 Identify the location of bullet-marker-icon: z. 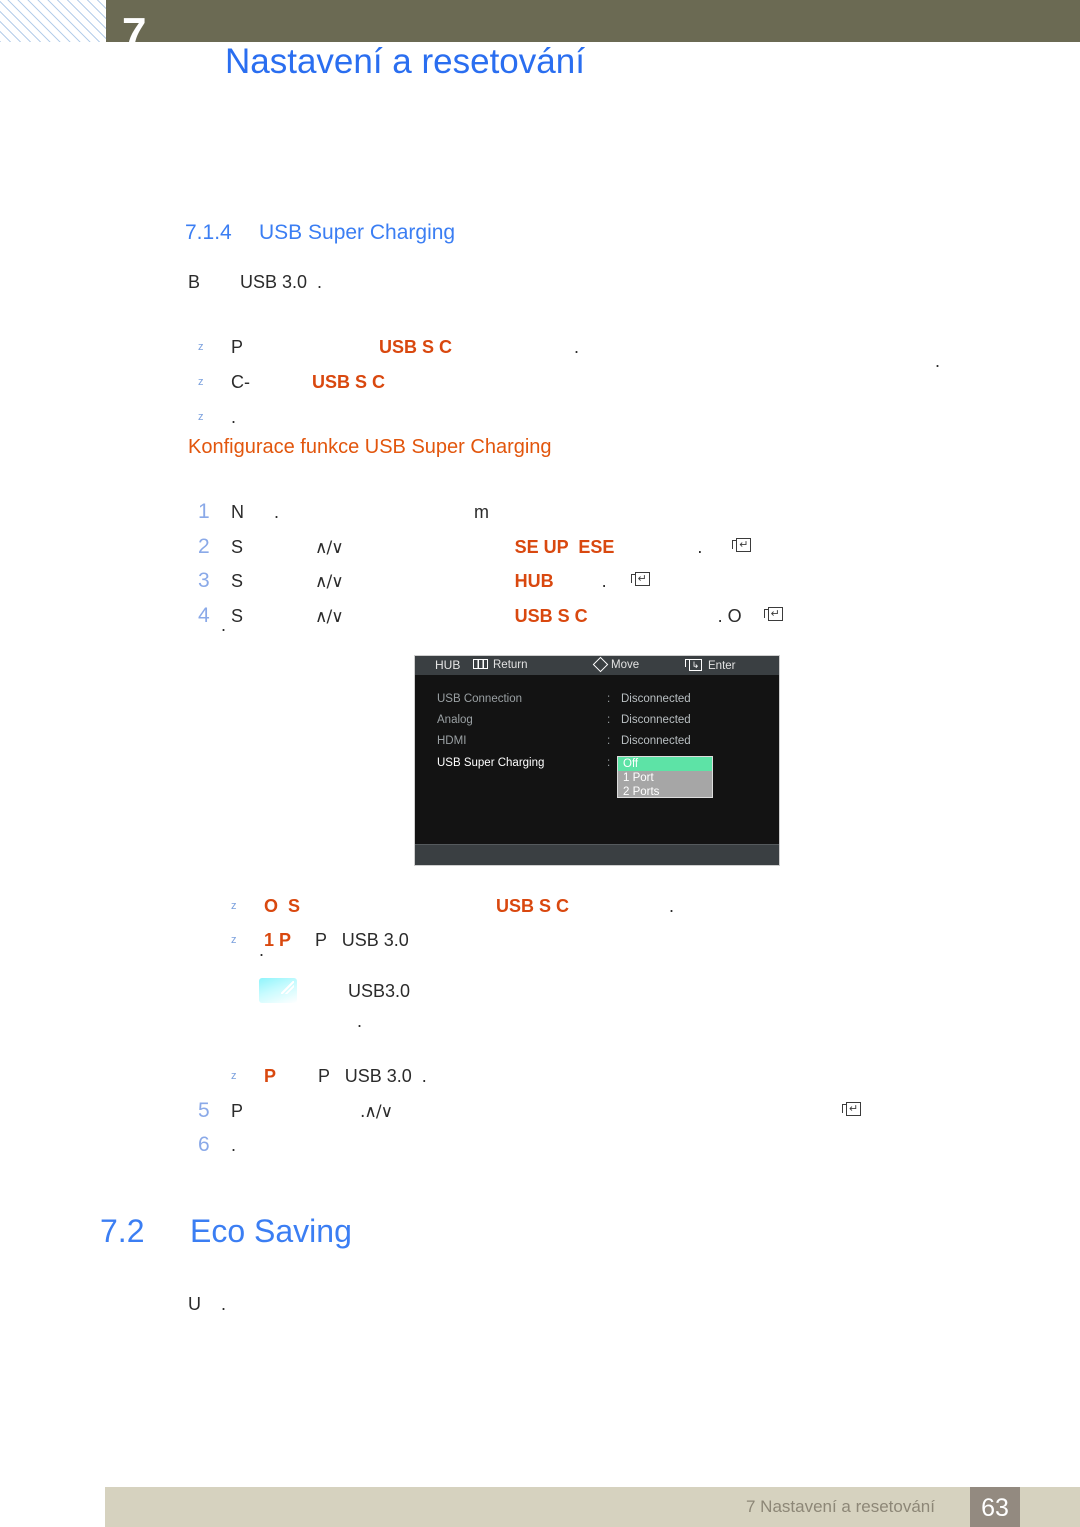
(201, 417).